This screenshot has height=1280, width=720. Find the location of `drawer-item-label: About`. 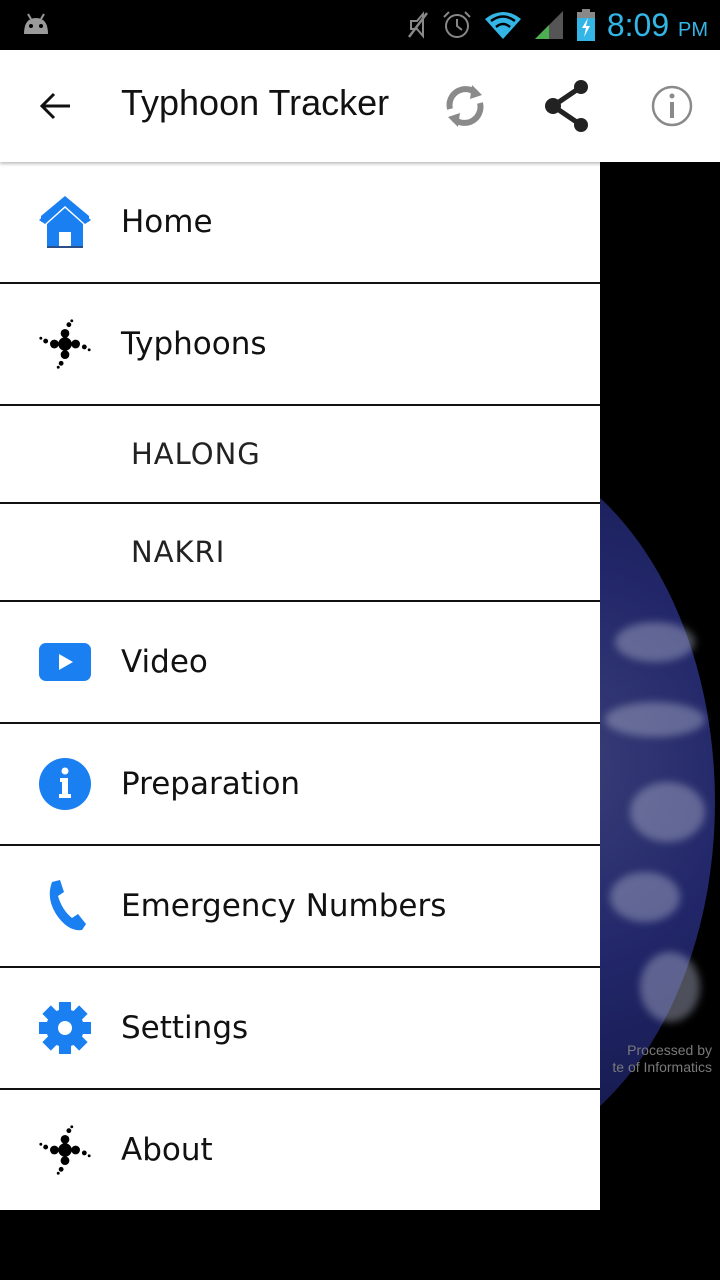

drawer-item-label: About is located at coordinates (167, 1150).